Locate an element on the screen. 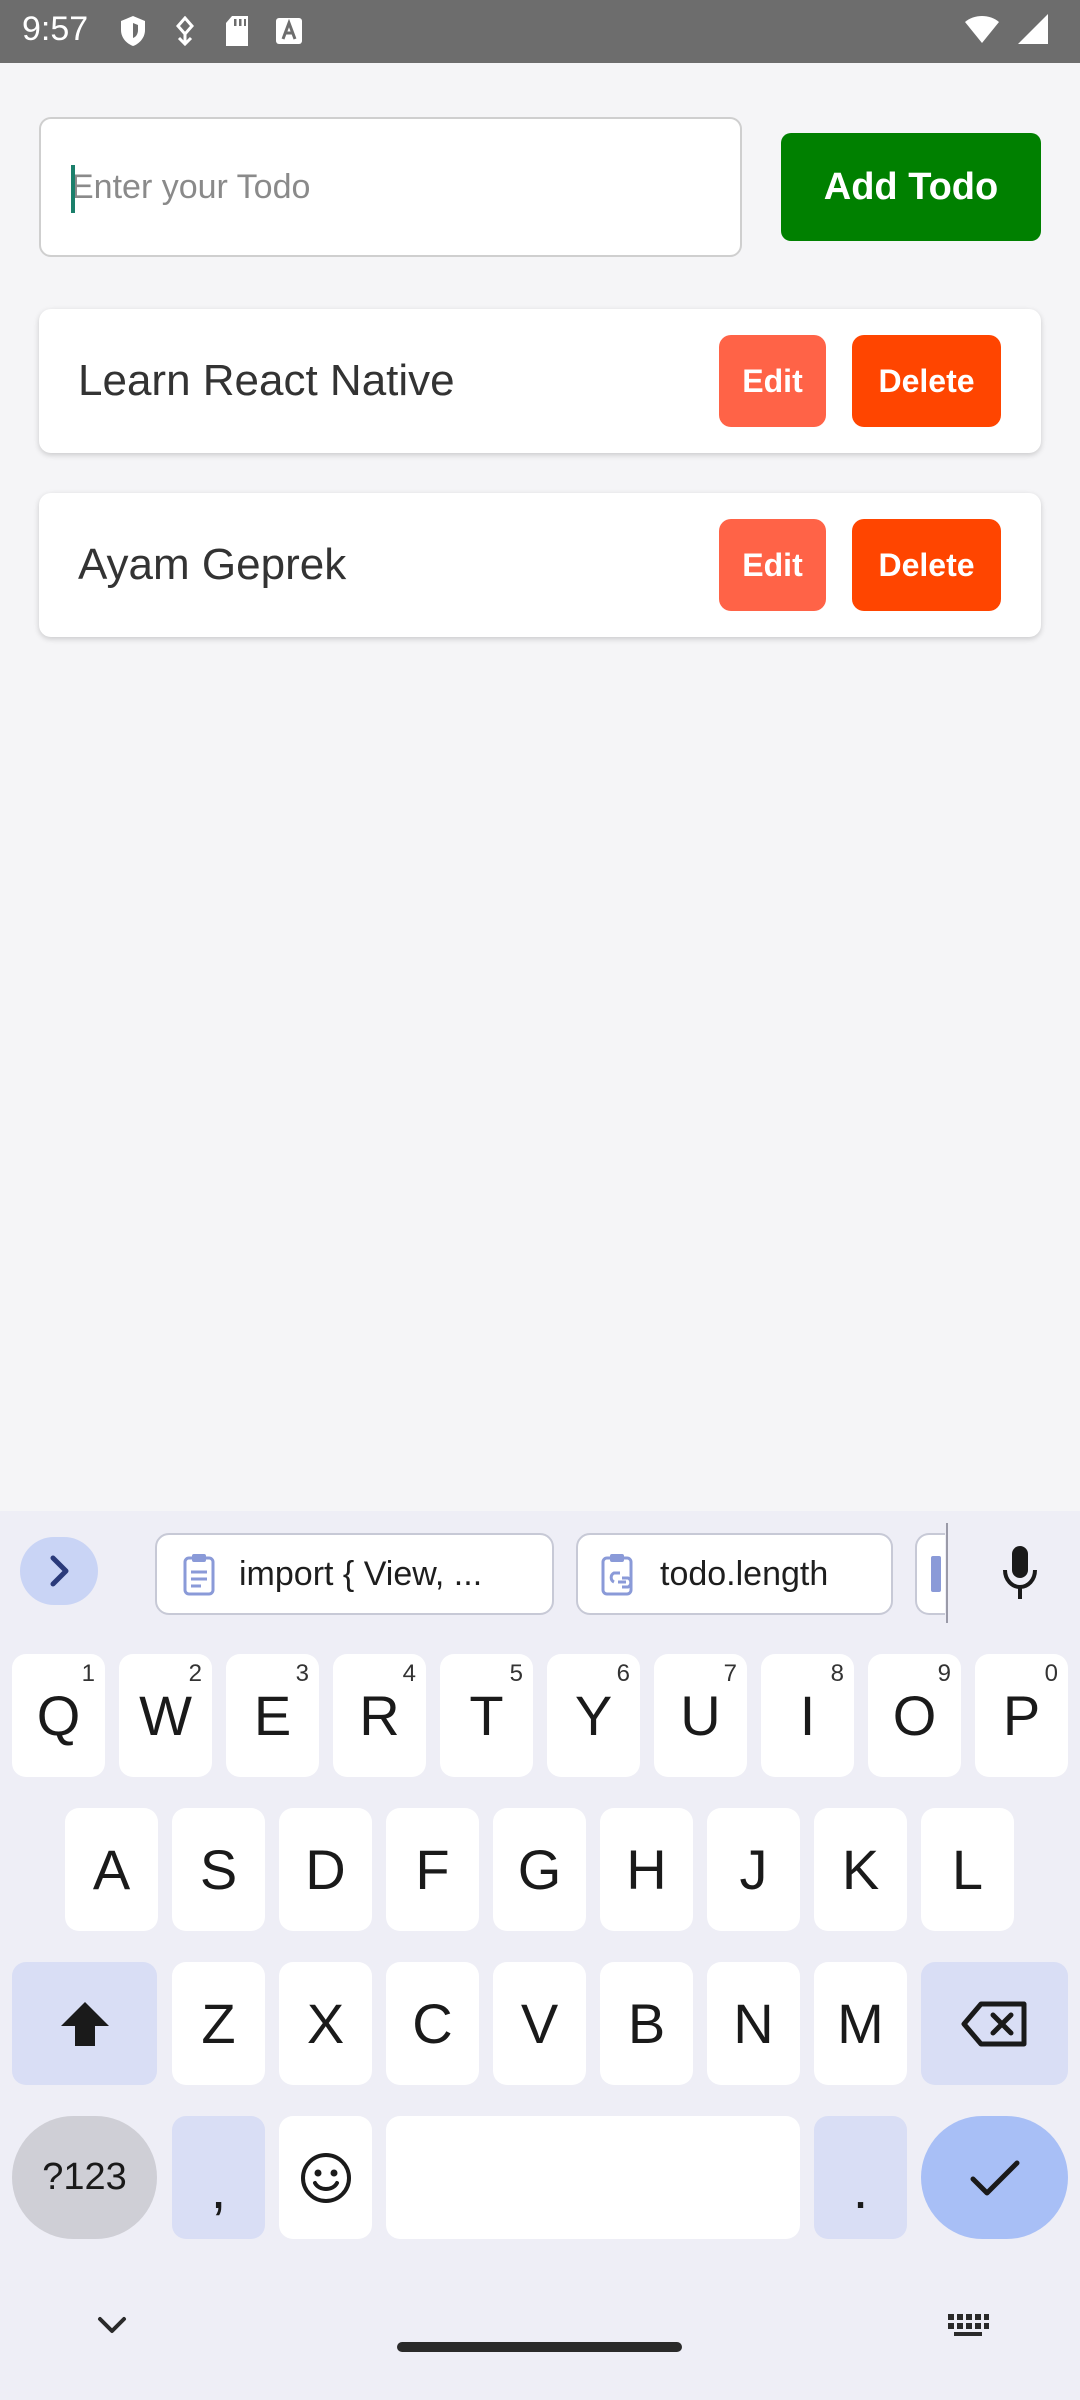 The height and width of the screenshot is (2400, 1080). key-label: R is located at coordinates (379, 1715).